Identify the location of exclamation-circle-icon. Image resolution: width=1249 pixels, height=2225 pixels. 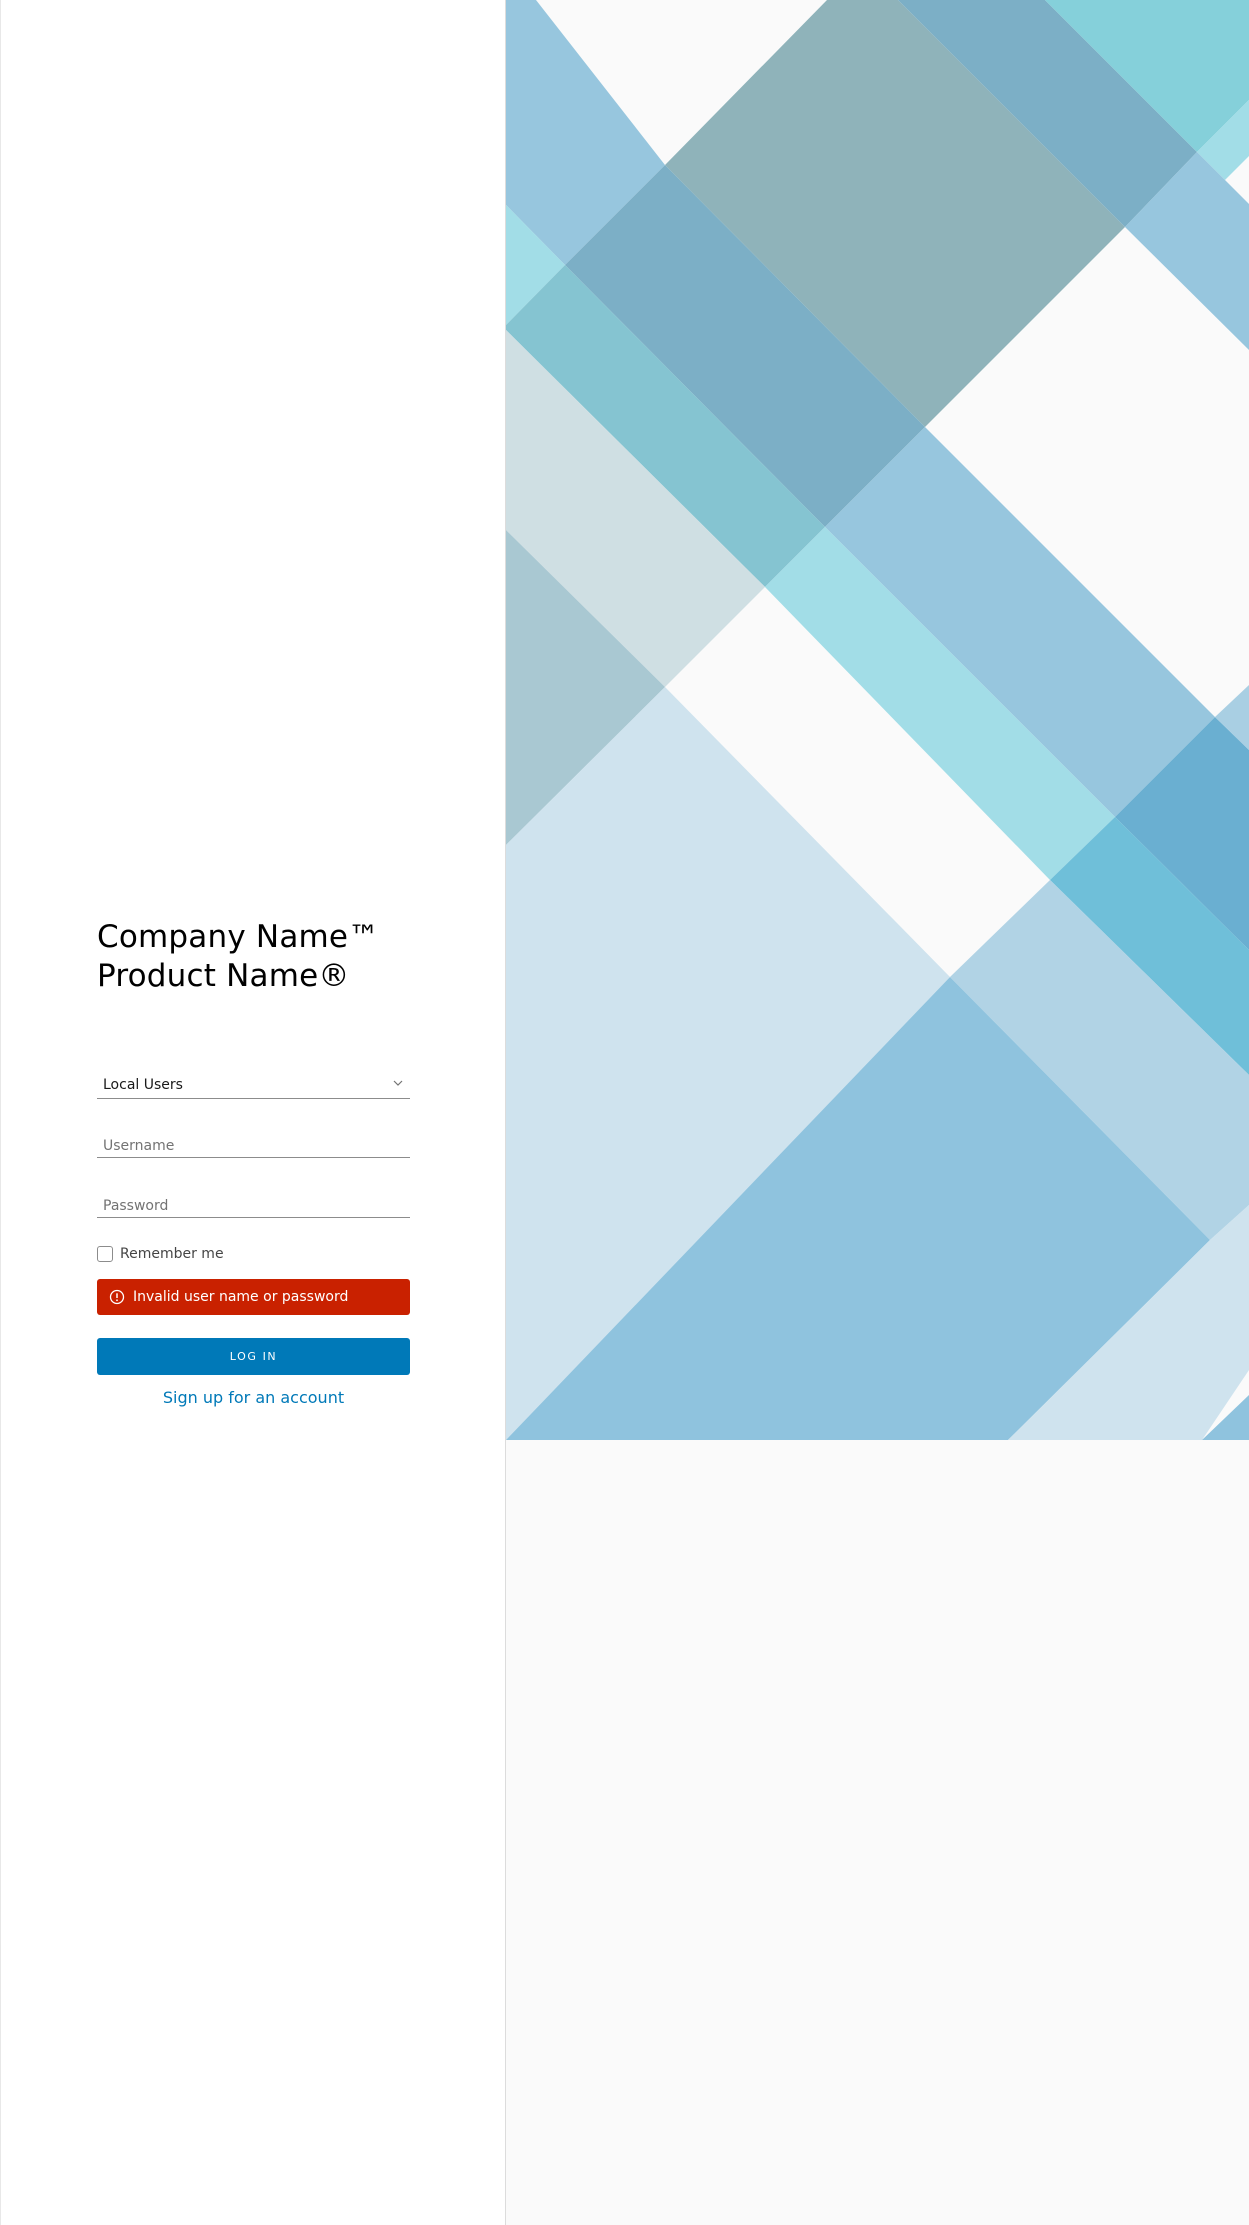
(117, 1297).